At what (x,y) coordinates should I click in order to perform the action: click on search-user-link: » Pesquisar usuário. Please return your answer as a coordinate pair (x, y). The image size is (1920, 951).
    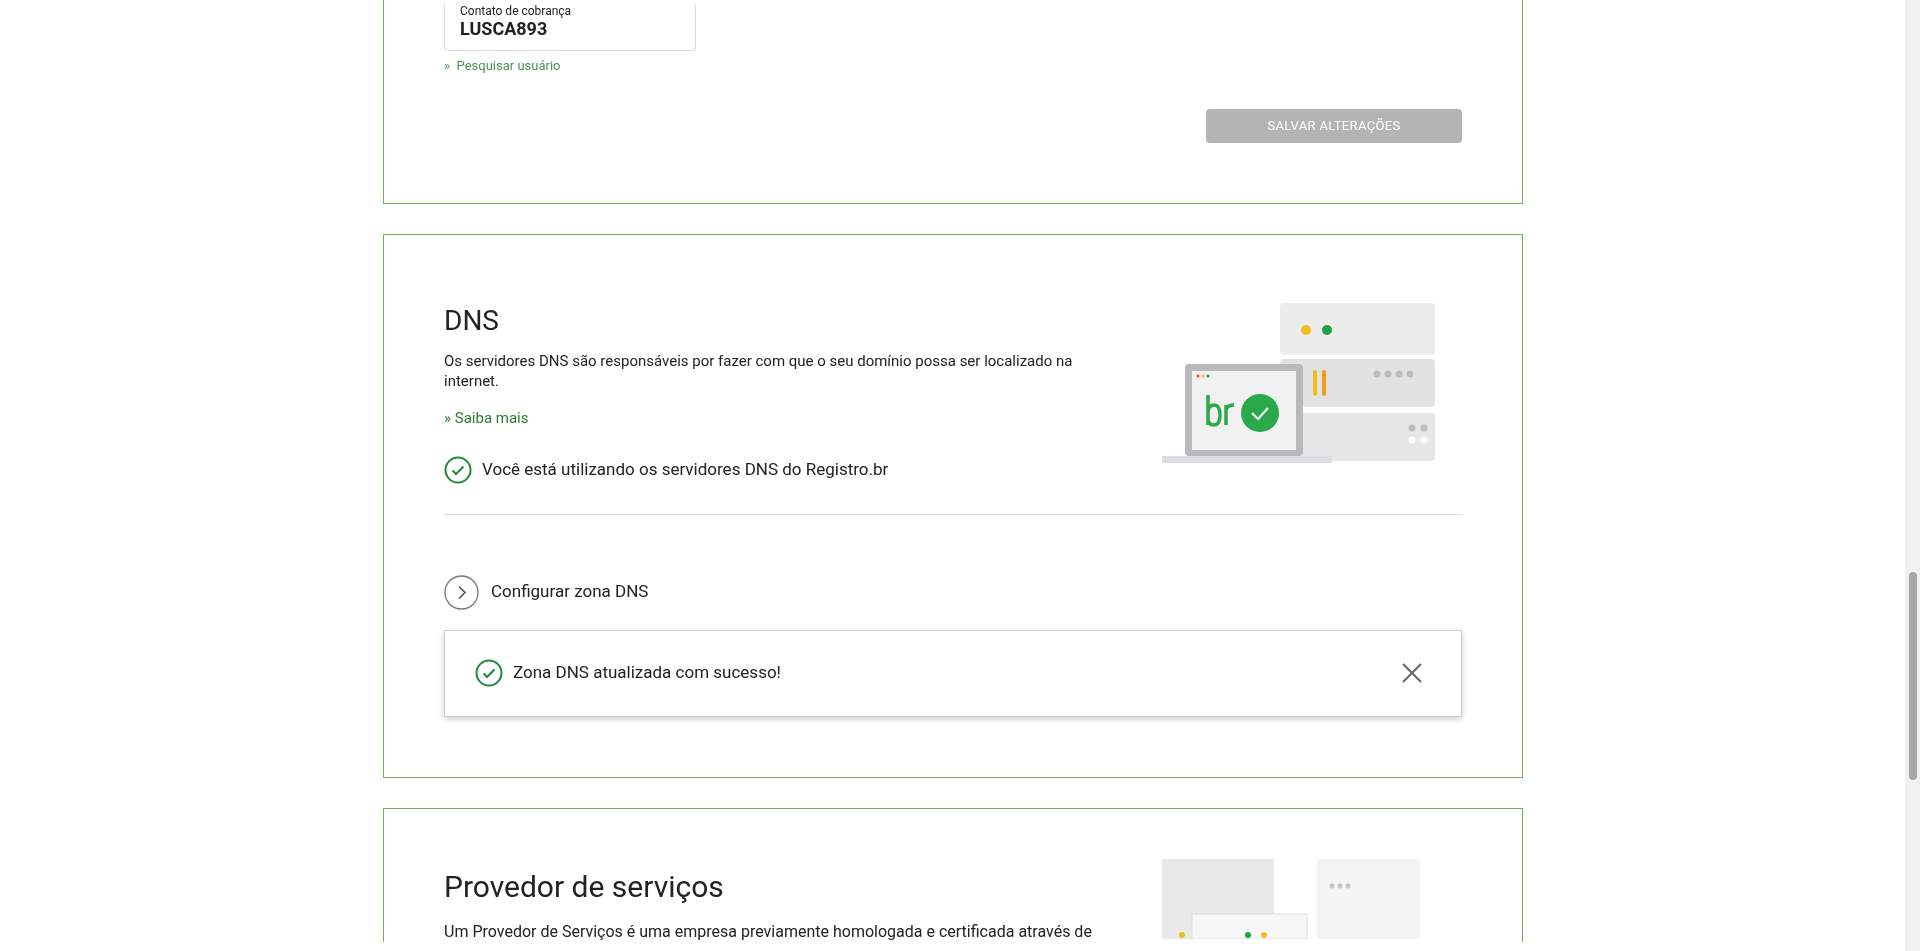
    Looking at the image, I should click on (502, 66).